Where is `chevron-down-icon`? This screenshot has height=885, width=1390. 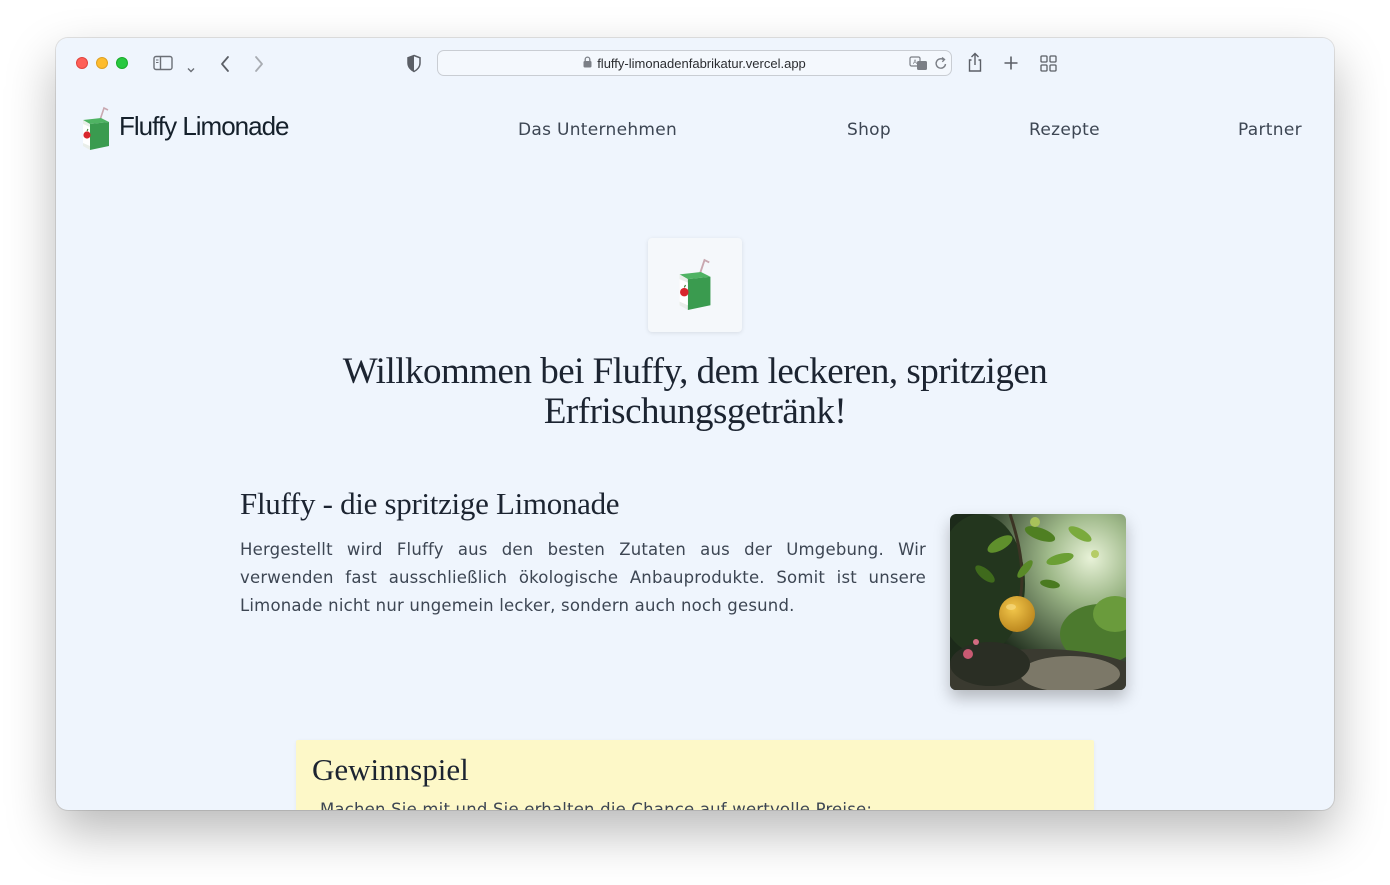
chevron-down-icon is located at coordinates (191, 68).